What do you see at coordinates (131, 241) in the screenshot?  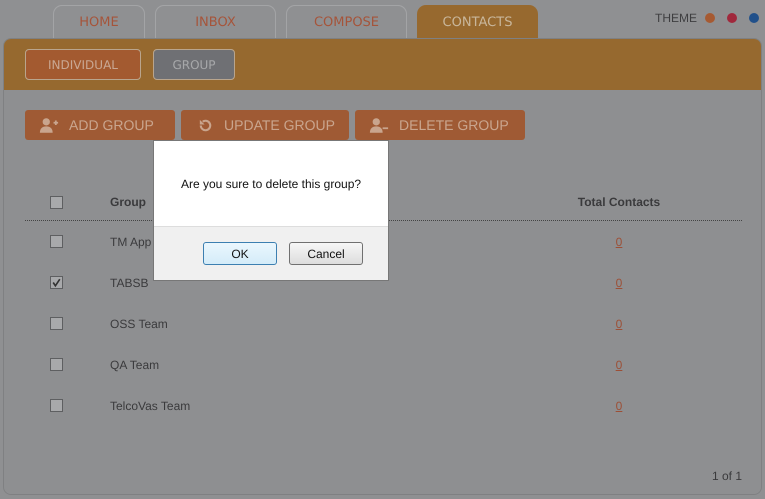 I see `group-name: TM App` at bounding box center [131, 241].